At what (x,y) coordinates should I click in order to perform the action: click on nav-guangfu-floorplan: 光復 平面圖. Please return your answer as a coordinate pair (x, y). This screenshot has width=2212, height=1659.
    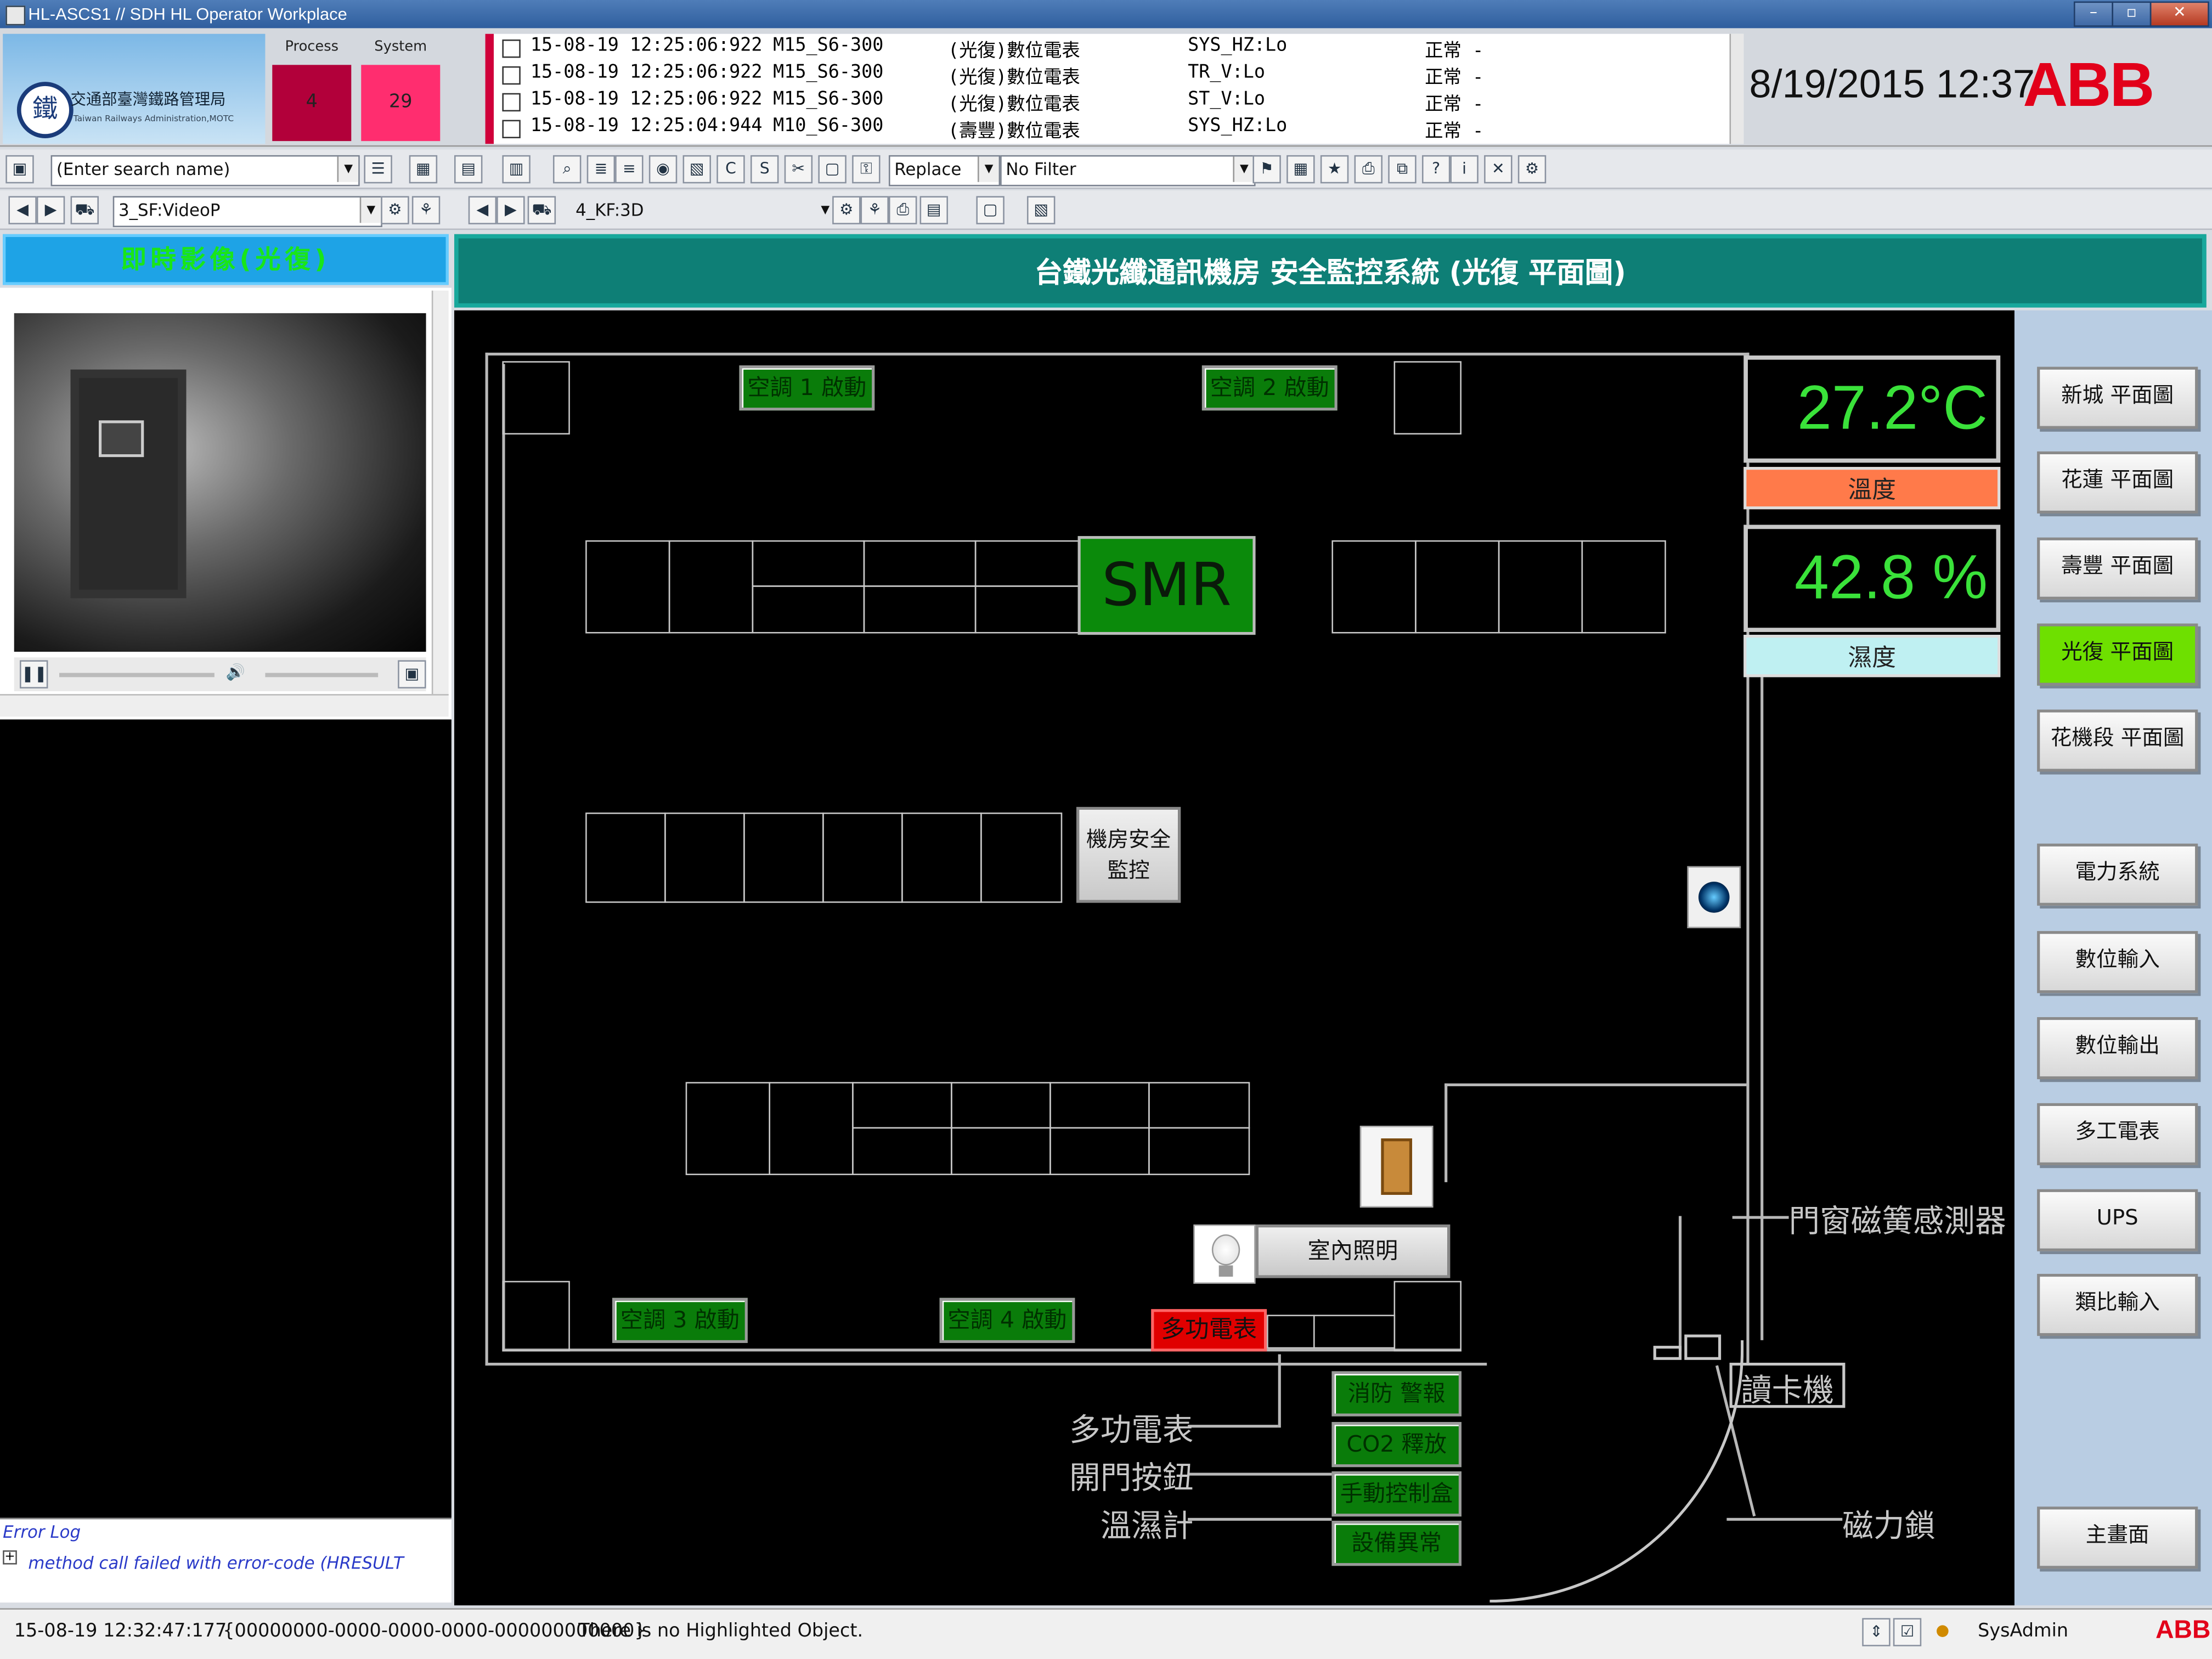
    Looking at the image, I should click on (2117, 654).